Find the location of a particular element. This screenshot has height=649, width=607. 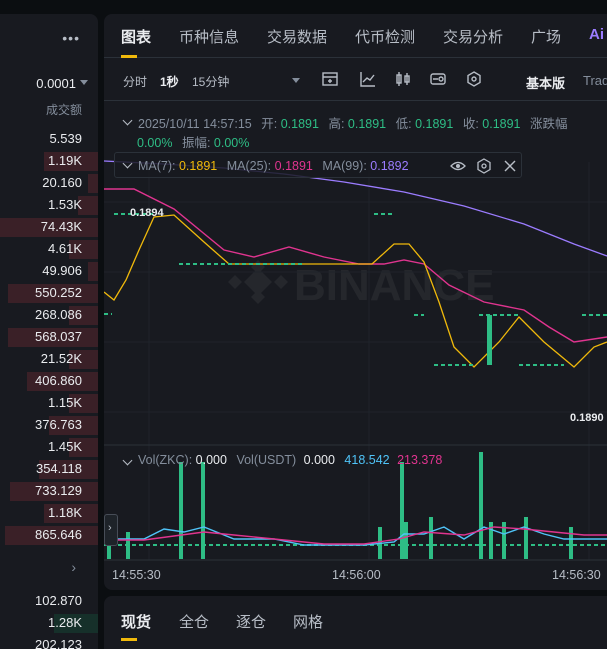

order-book-row: 733.129 is located at coordinates (49, 491).